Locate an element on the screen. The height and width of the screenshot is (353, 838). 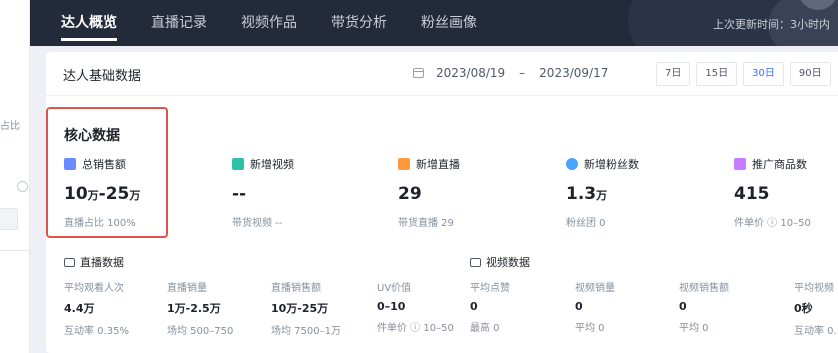
metric-value: -- is located at coordinates (239, 194).